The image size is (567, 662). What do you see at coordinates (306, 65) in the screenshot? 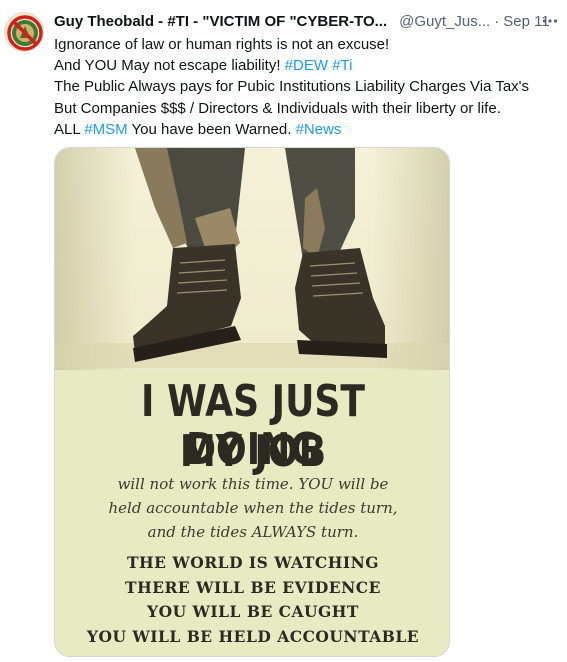
I see `hashtag-link: #DEW` at bounding box center [306, 65].